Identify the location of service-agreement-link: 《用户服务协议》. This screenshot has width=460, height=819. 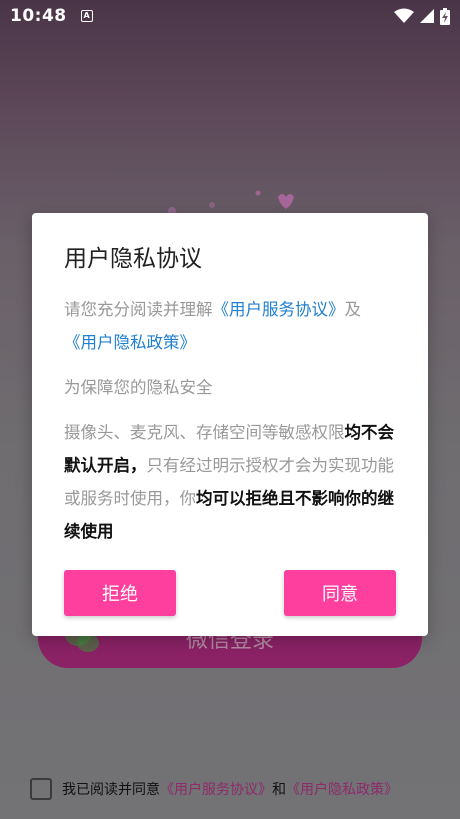
(279, 309).